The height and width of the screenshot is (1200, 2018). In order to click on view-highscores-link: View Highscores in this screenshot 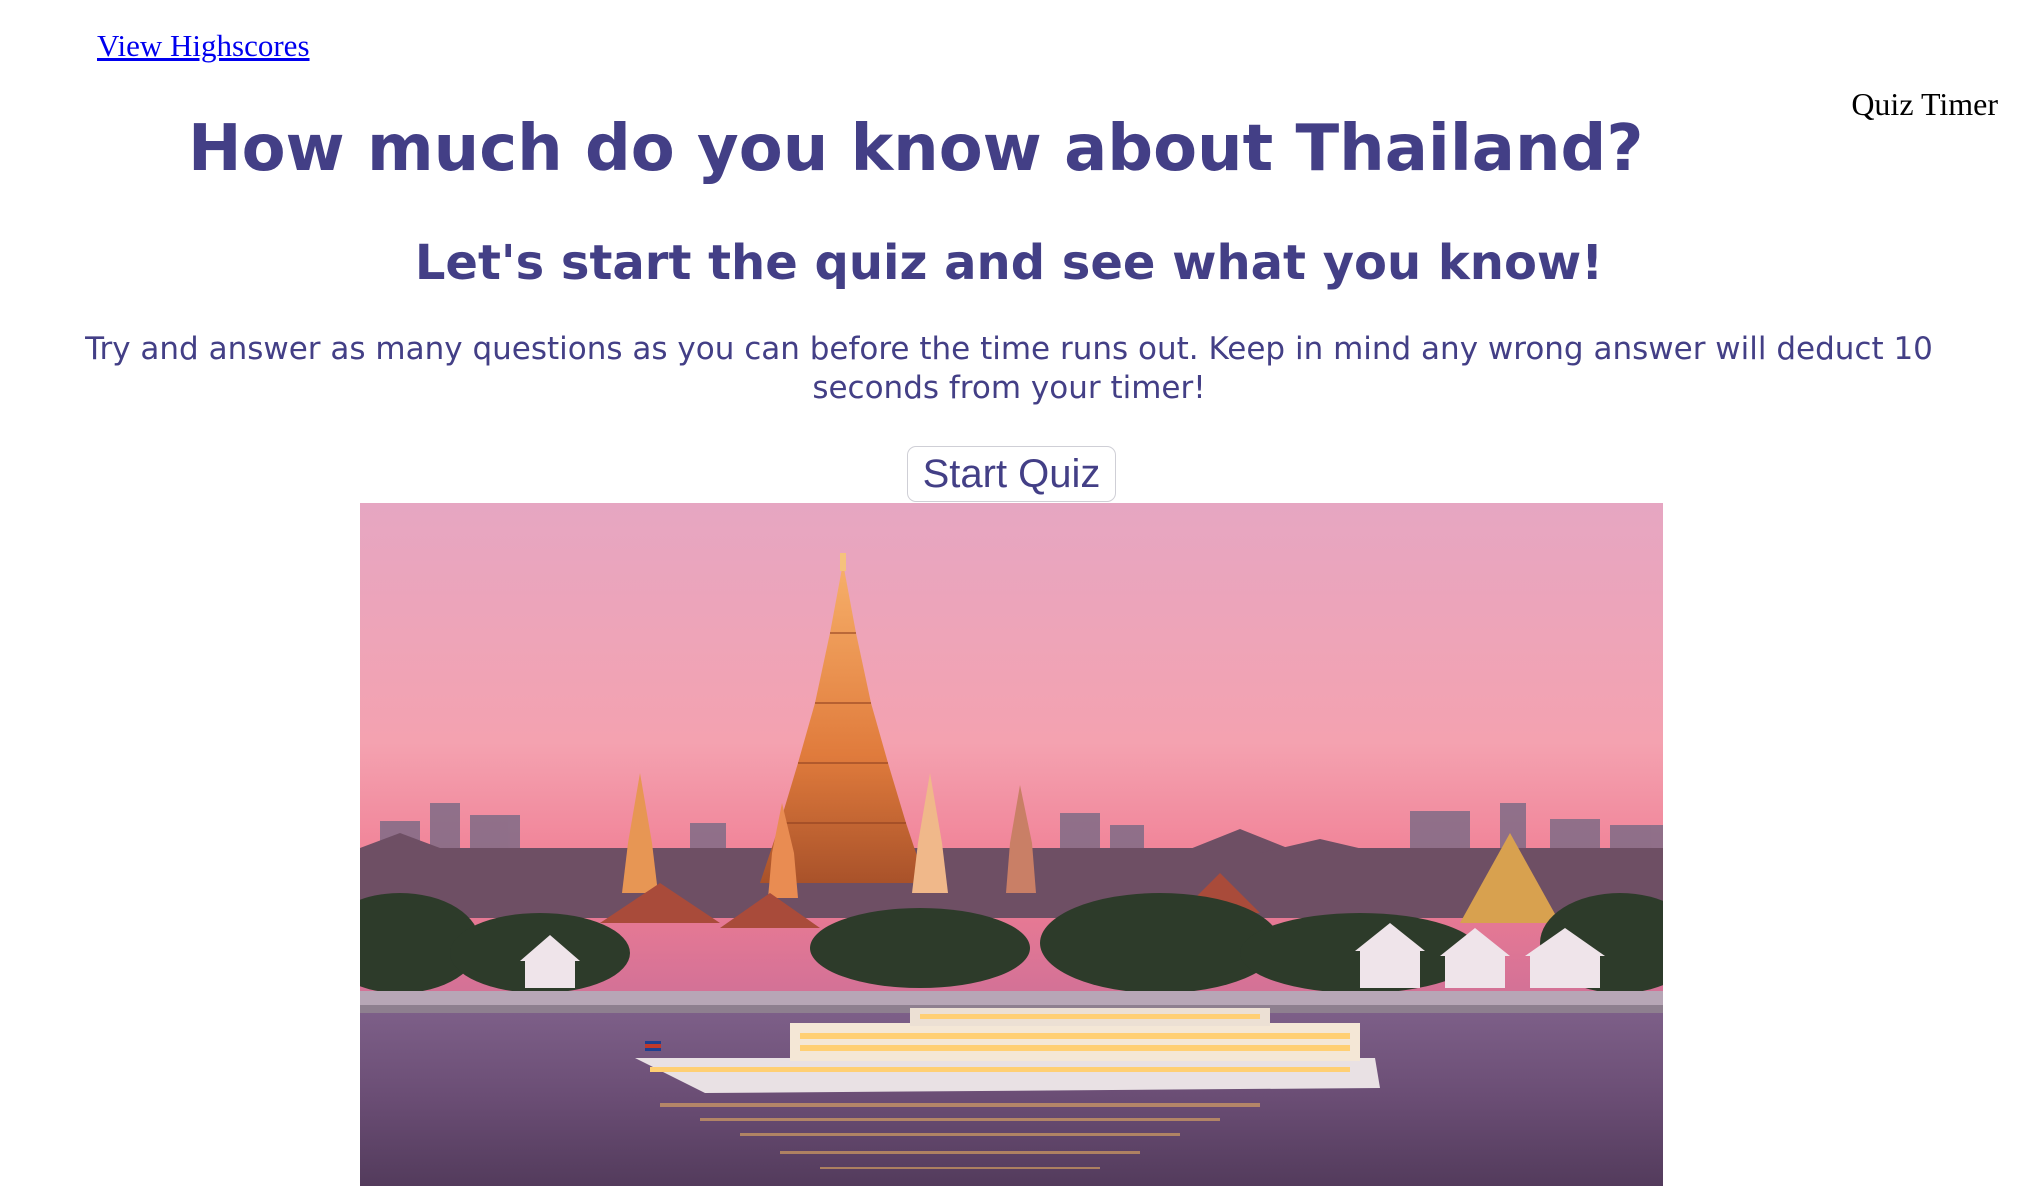, I will do `click(203, 46)`.